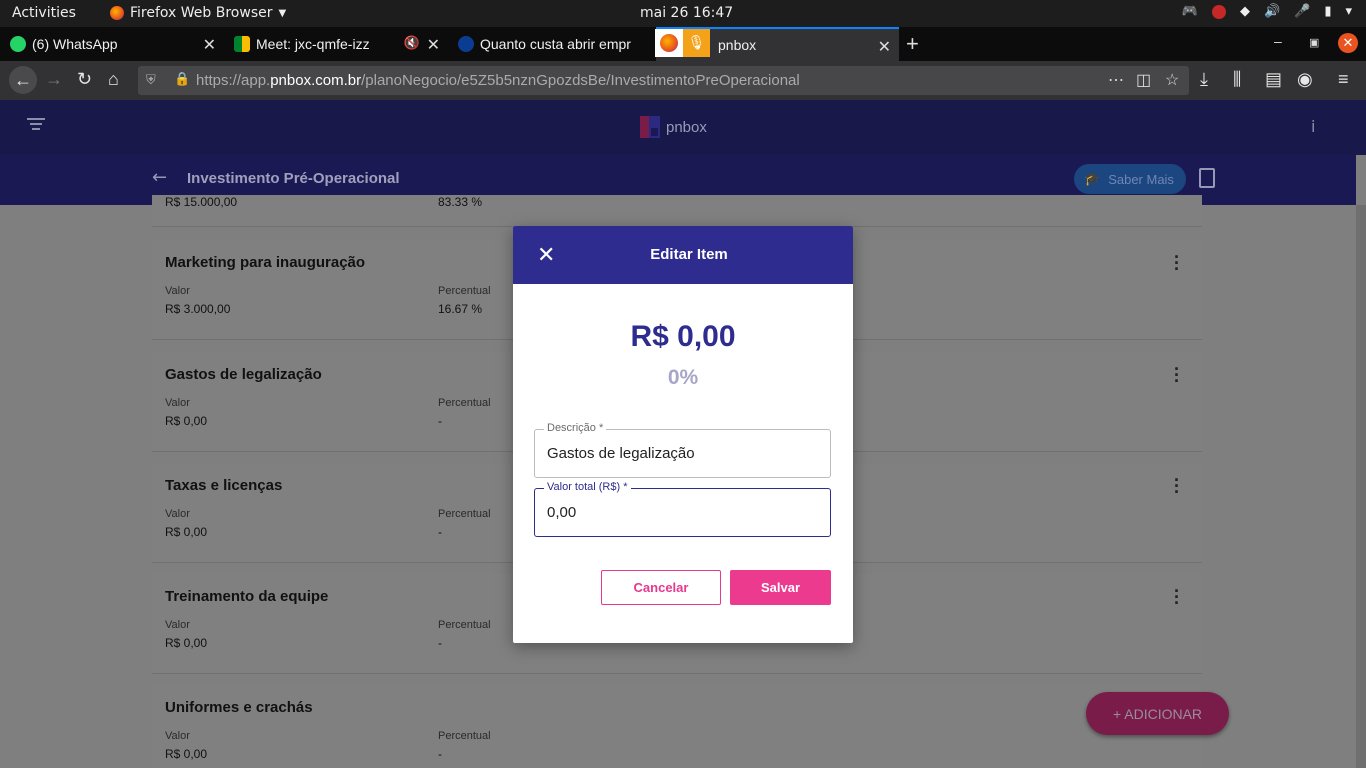 The image size is (1366, 768). I want to click on item-name: Gastos de legalização, so click(243, 374).